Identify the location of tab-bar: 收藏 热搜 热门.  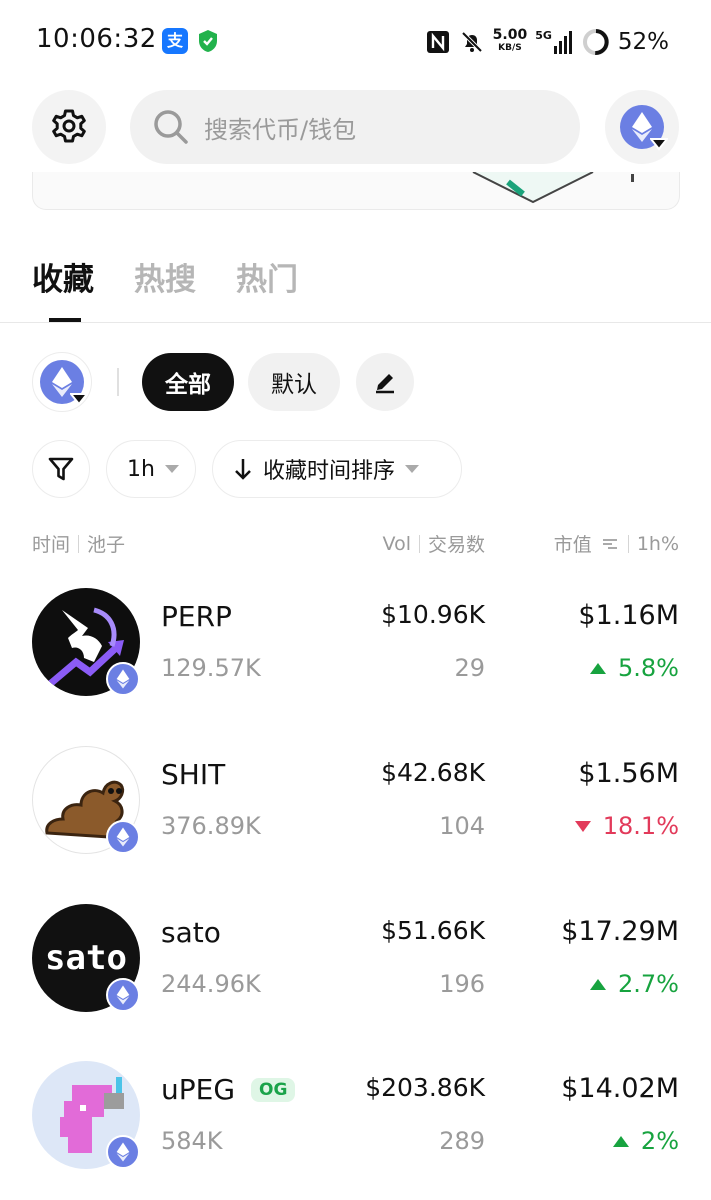
(165, 288).